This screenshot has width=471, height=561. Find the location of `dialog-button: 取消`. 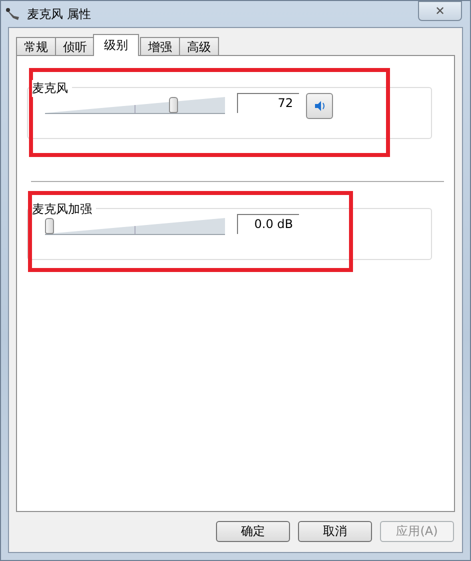

dialog-button: 取消 is located at coordinates (335, 531).